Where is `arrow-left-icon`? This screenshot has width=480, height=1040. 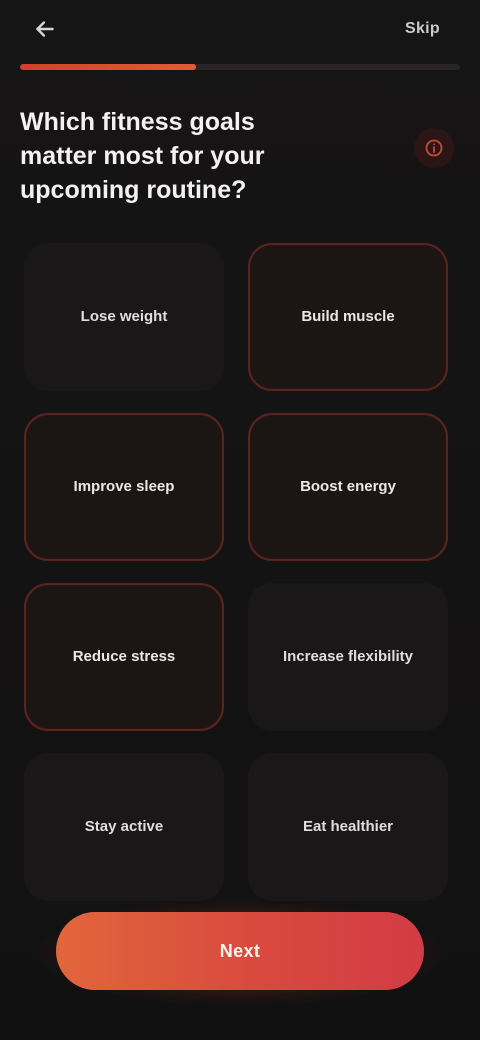 arrow-left-icon is located at coordinates (45, 29).